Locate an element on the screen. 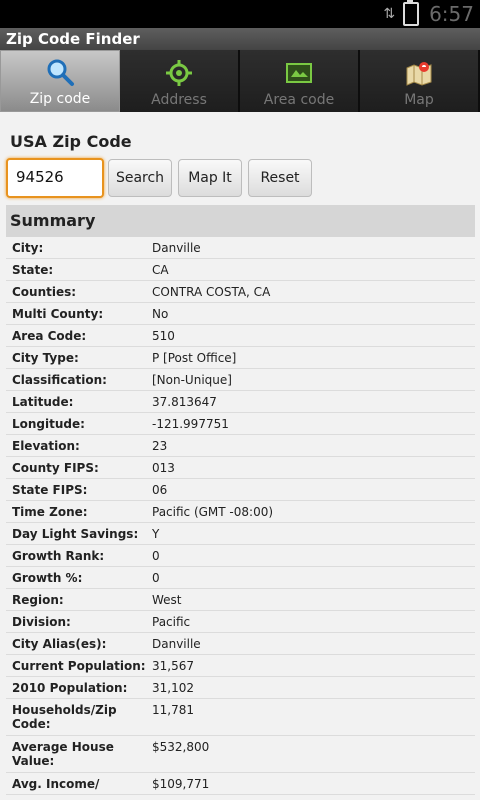 The height and width of the screenshot is (800, 480). table-row: Latitude: 37.813647 is located at coordinates (240, 402).